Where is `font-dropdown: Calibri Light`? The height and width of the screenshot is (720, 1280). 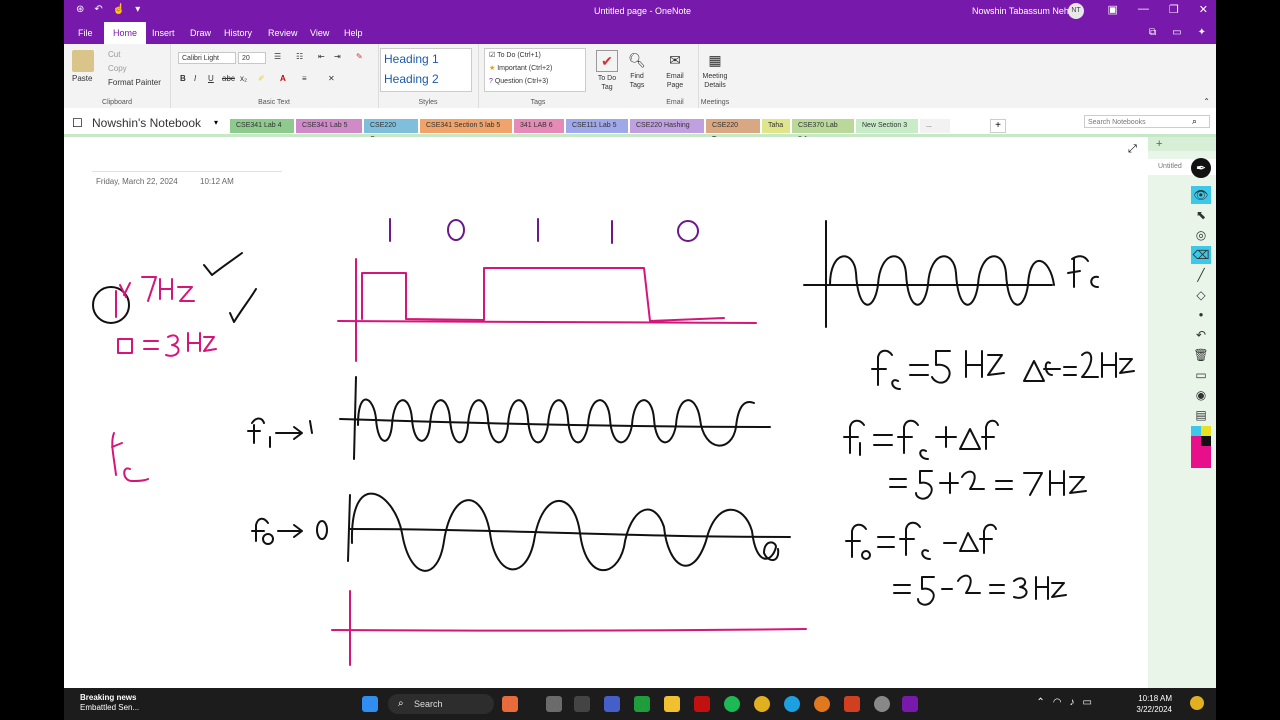
font-dropdown: Calibri Light is located at coordinates (207, 58).